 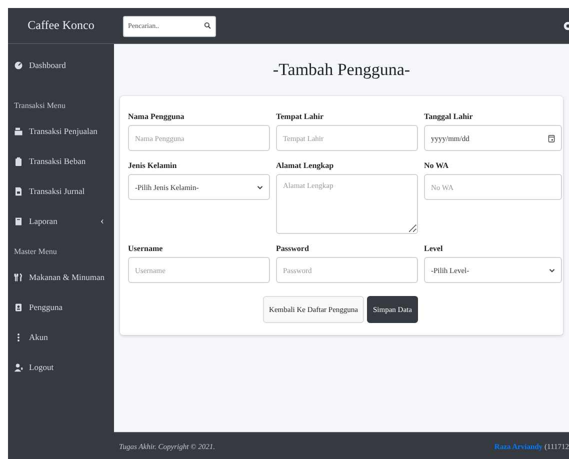 I want to click on field-label: No WA, so click(x=437, y=166).